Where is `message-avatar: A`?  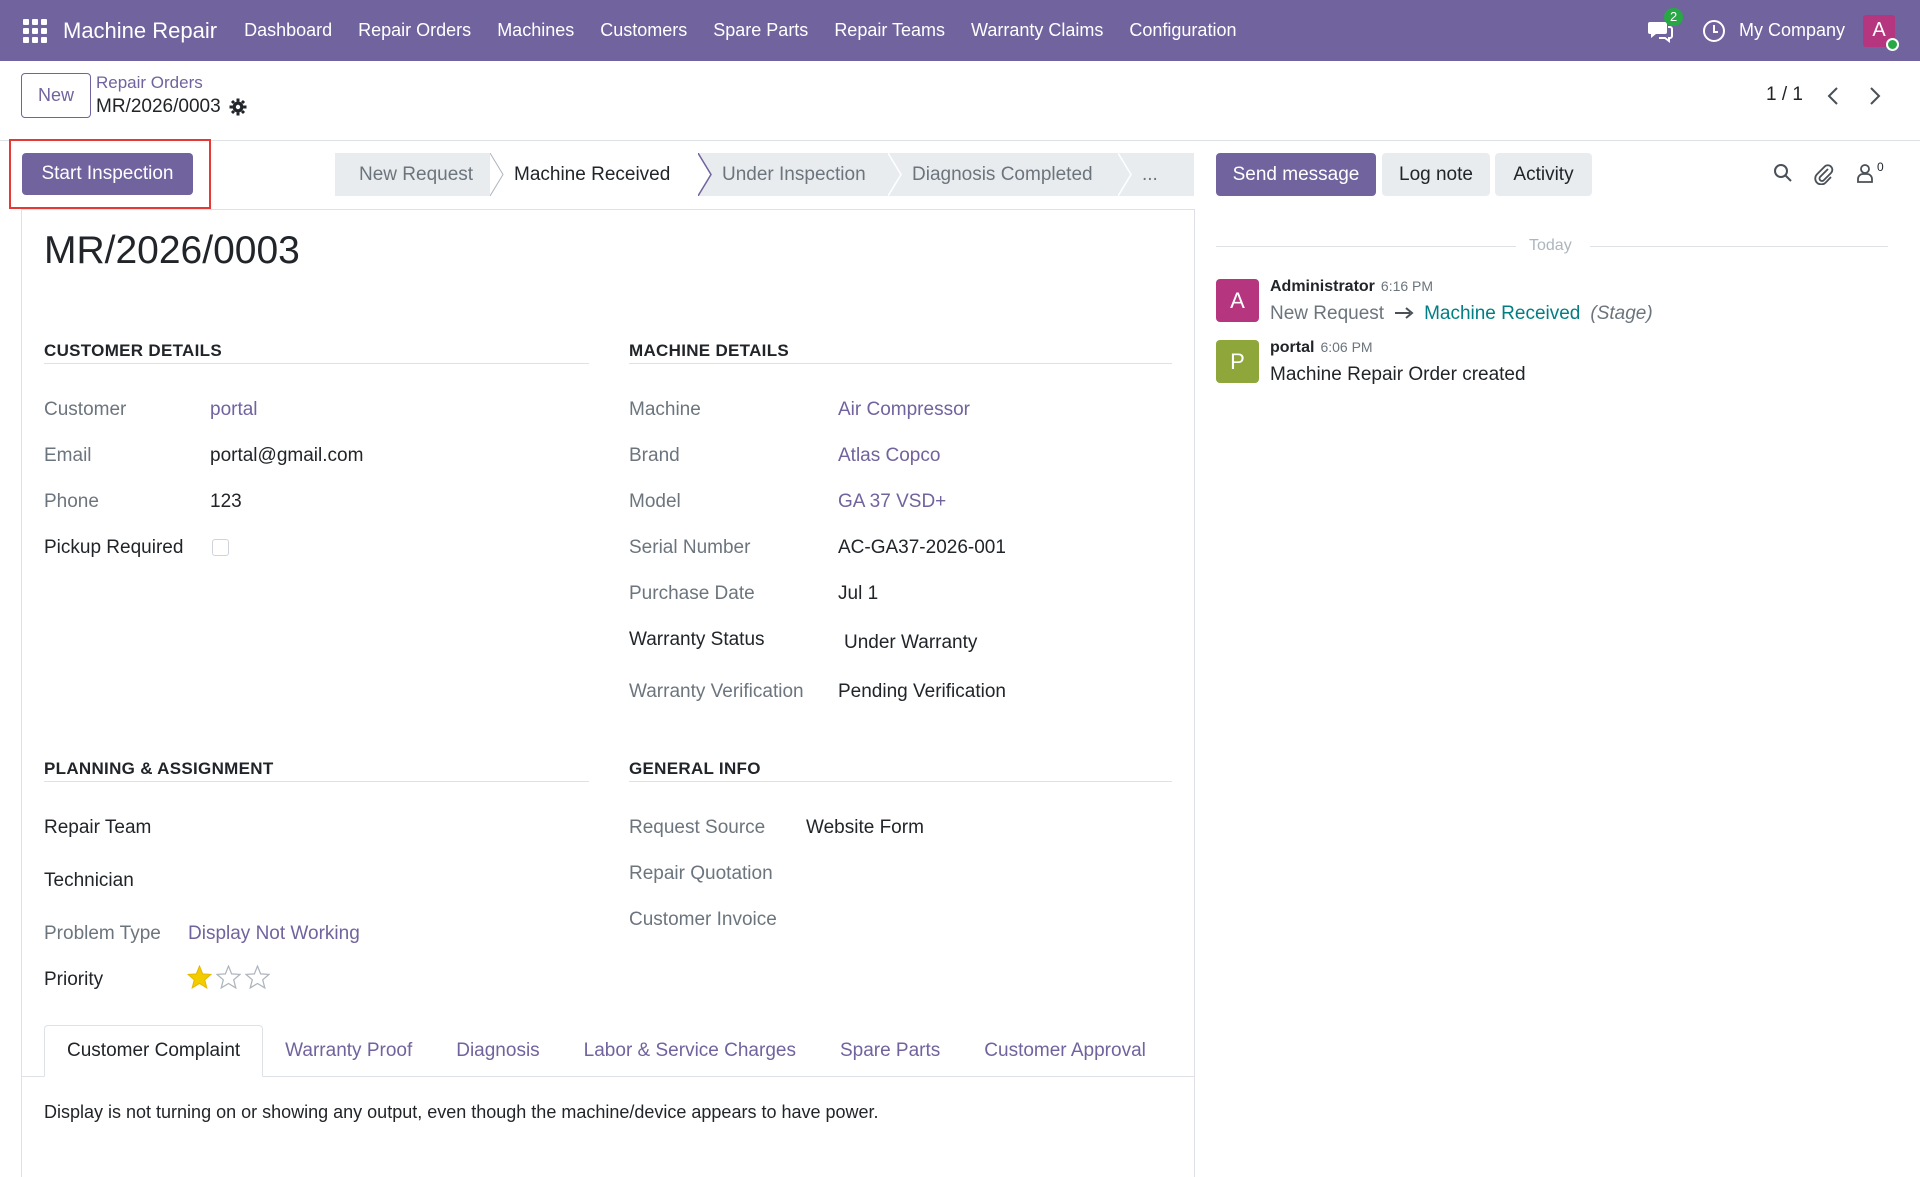 message-avatar: A is located at coordinates (1237, 300).